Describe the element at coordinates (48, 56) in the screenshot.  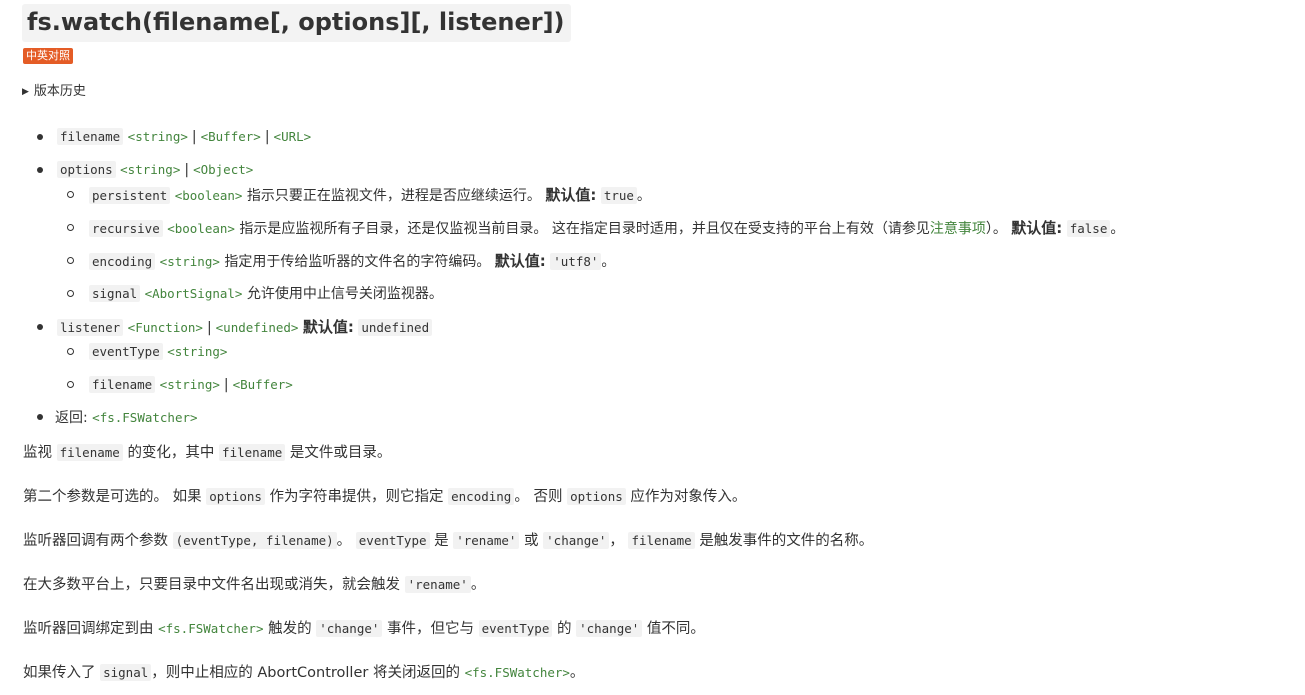
I see `bilingual-toggle-badge: 中英对照` at that location.